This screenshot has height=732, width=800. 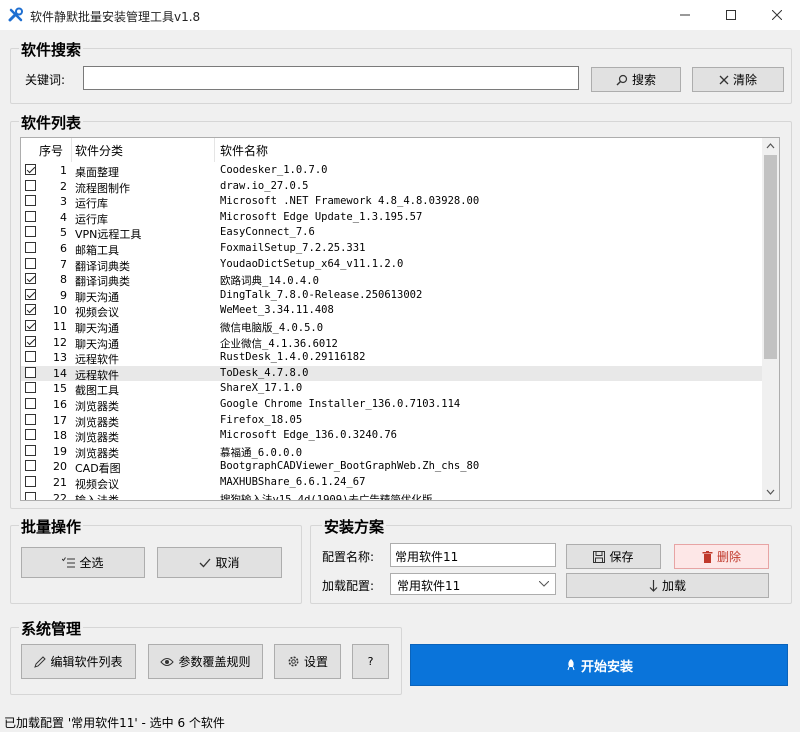 I want to click on table-row: 22 输入法类 搜狗输入法v15.4d(1909)去广告精简优化版, so click(x=392, y=495).